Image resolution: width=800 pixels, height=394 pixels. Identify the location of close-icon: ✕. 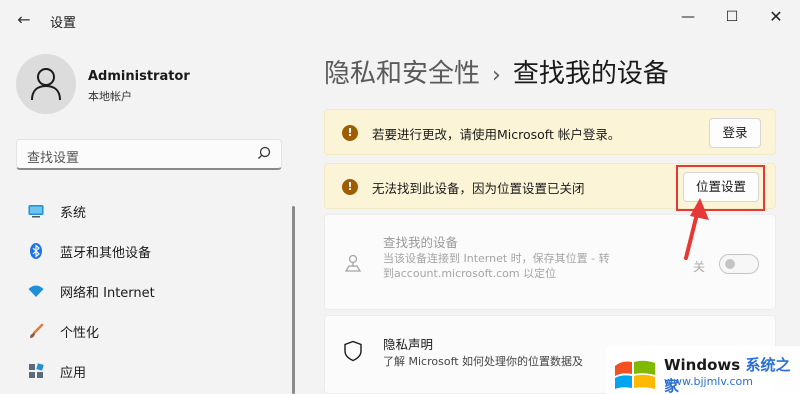
(776, 17).